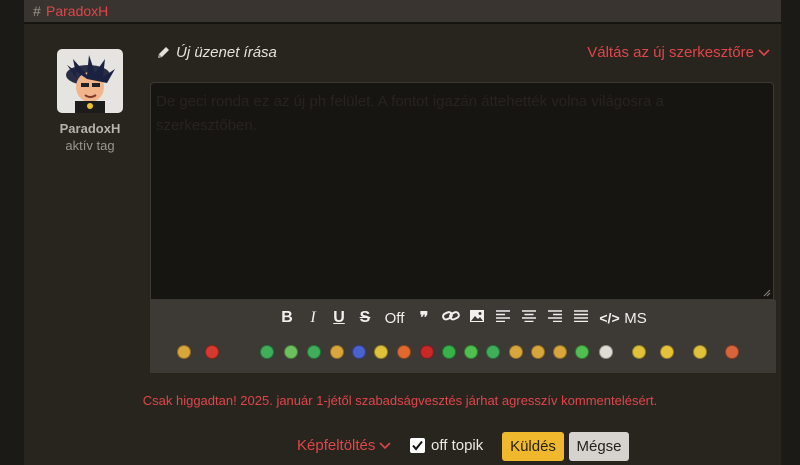 The height and width of the screenshot is (465, 800). I want to click on align-center-icon, so click(529, 318).